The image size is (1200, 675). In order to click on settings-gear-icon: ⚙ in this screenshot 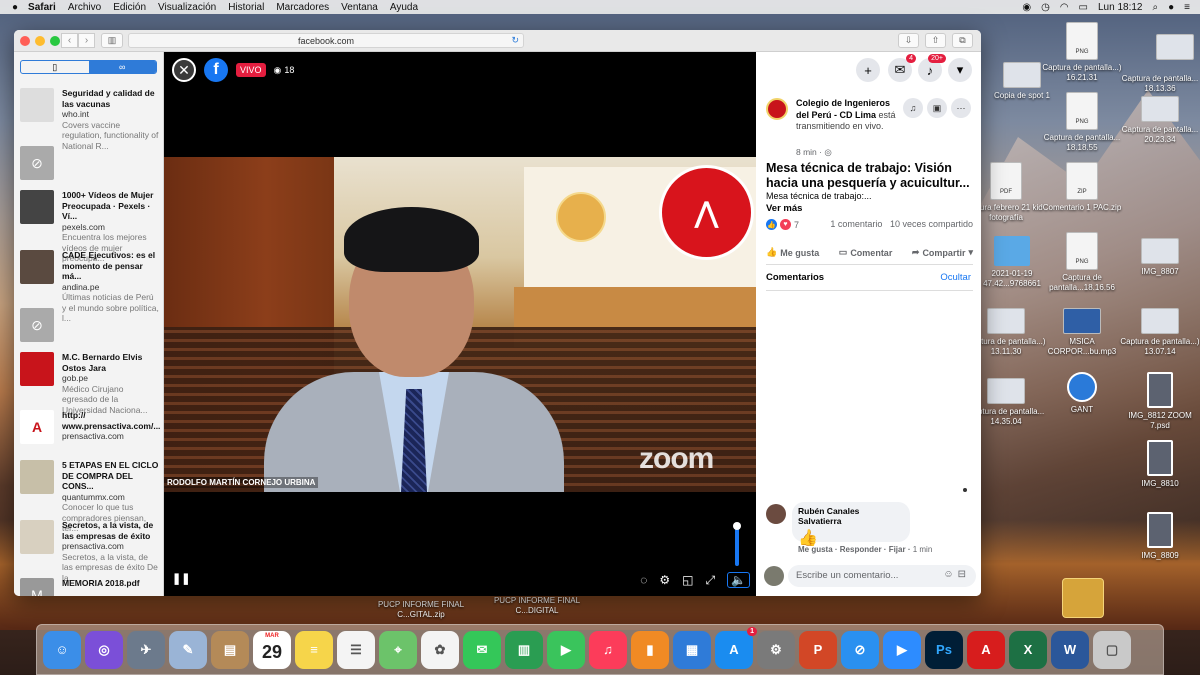, I will do `click(664, 580)`.